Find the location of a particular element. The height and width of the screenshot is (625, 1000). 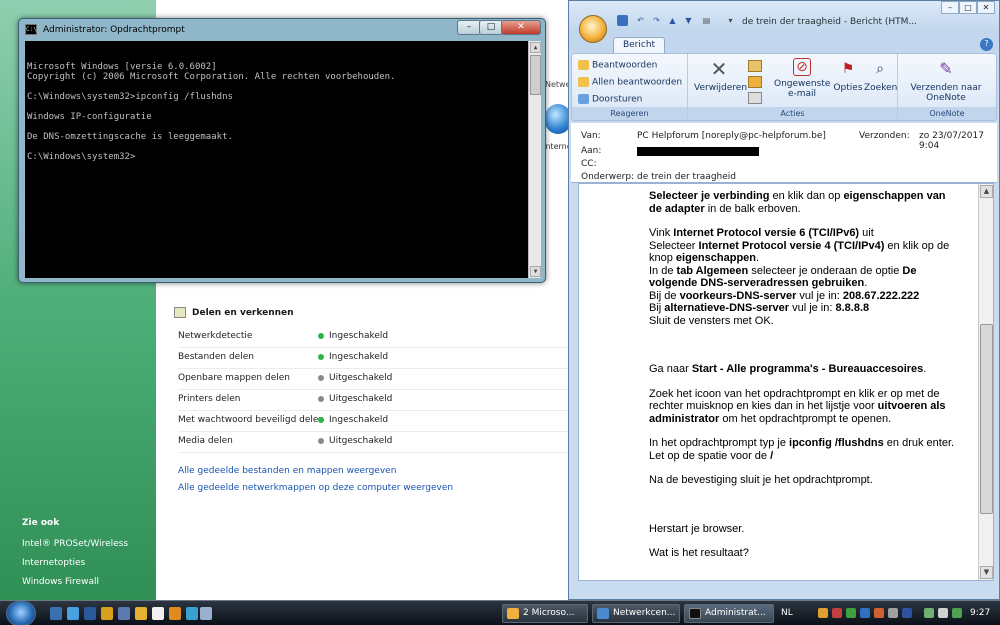

share-setting-row: Bestanden delen Ingeschakeld is located at coordinates (373, 358).